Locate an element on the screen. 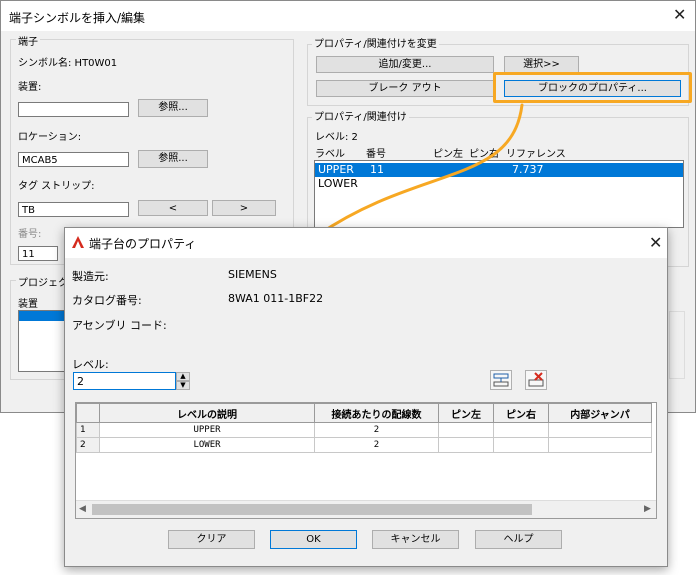  symbol-name-label: シンボル名: HT0W01 is located at coordinates (68, 63).